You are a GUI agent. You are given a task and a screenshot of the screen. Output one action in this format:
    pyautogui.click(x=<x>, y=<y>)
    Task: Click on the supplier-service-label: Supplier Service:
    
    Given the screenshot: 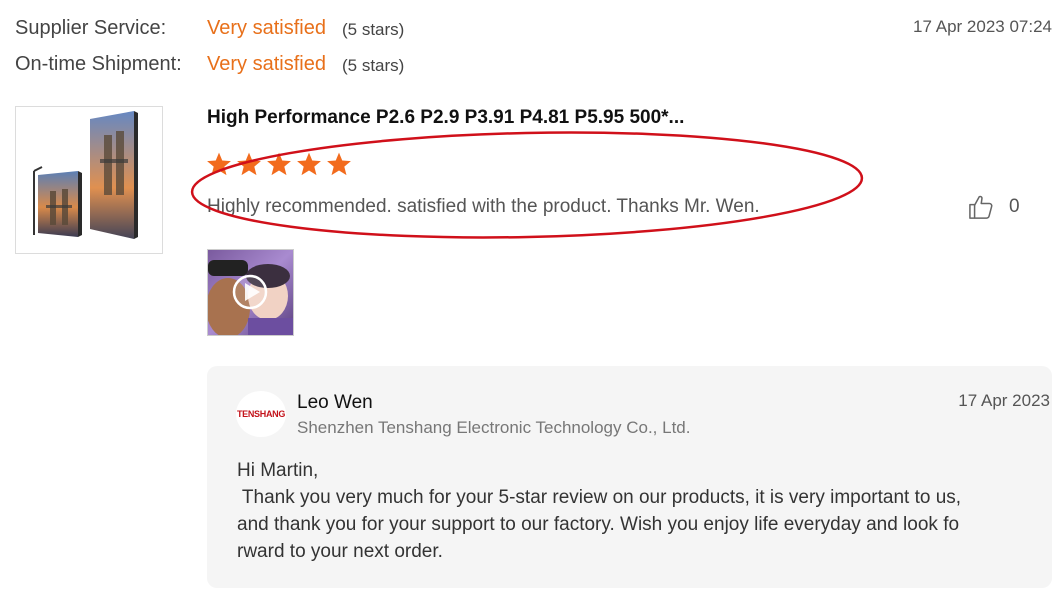 What is the action you would take?
    pyautogui.click(x=91, y=28)
    